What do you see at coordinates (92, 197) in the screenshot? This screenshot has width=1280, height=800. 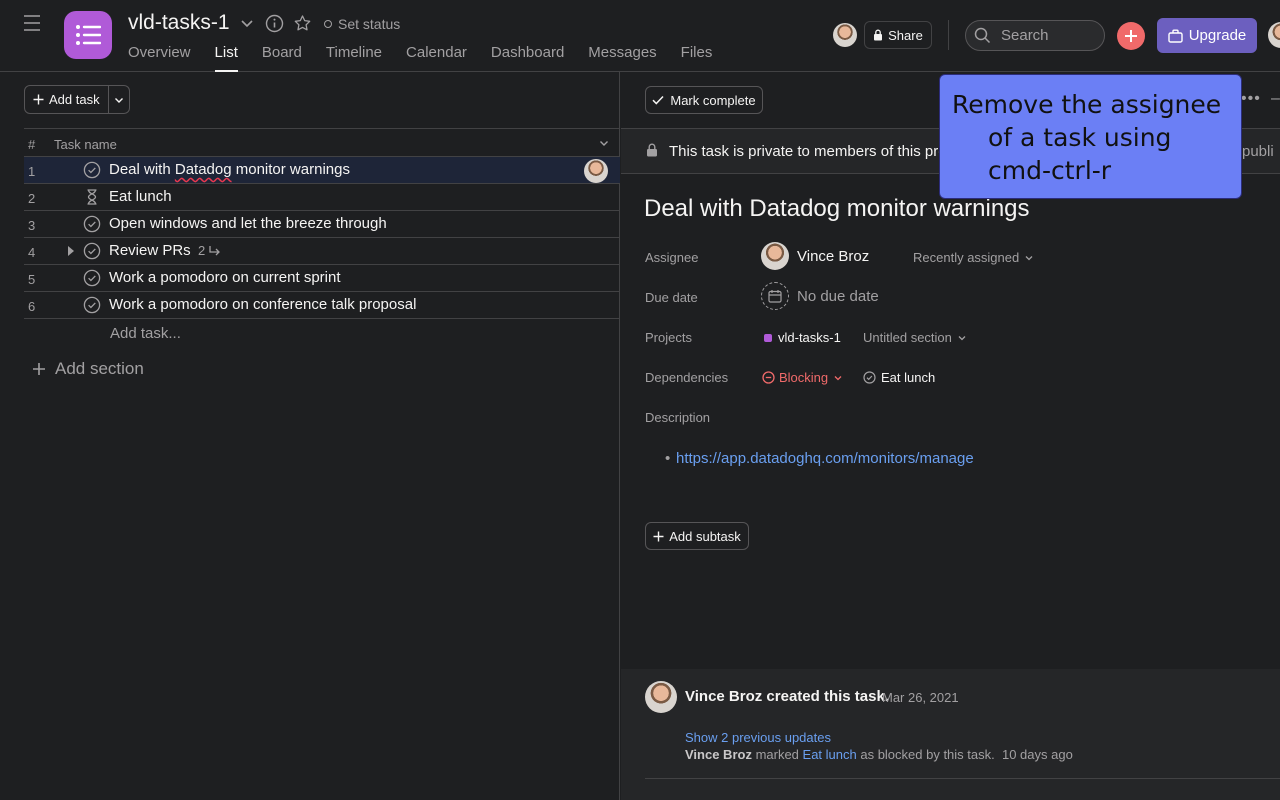 I see `hourglass-icon` at bounding box center [92, 197].